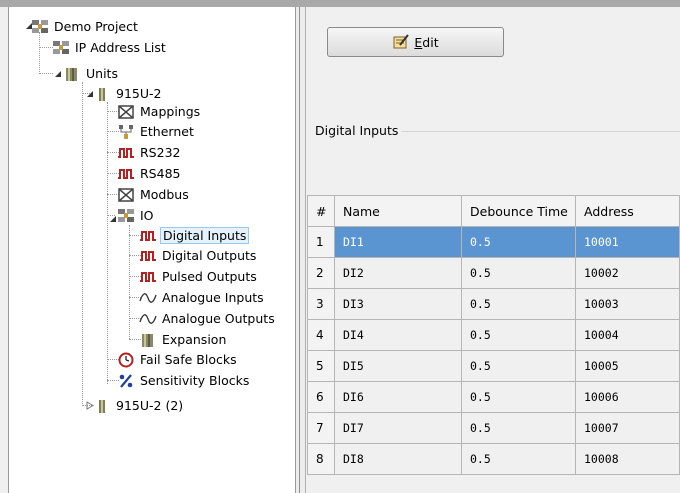 The height and width of the screenshot is (493, 680). What do you see at coordinates (321, 459) in the screenshot?
I see `row-number: 8` at bounding box center [321, 459].